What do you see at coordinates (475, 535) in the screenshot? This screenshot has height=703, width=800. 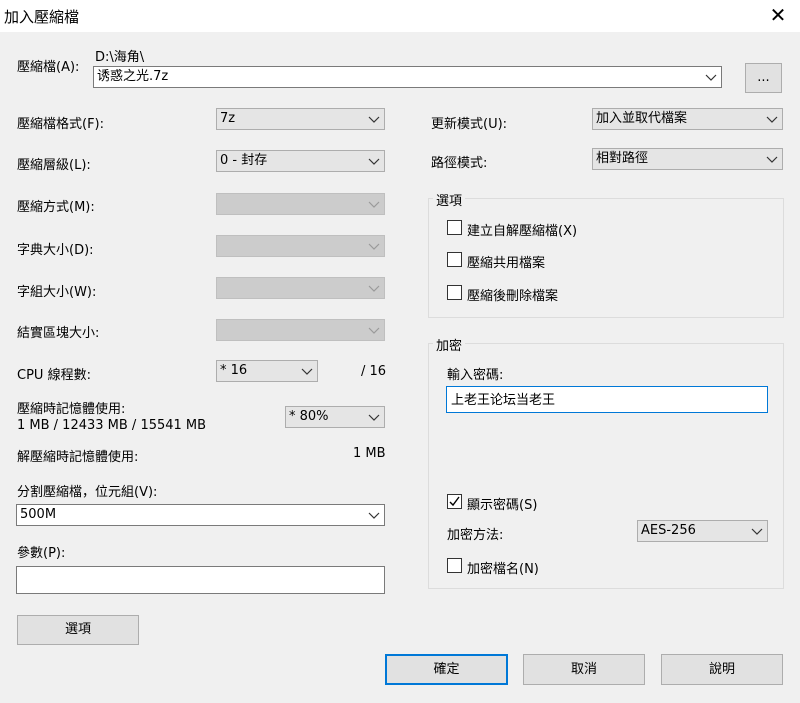 I see `enc-method-label: 加密方法:` at bounding box center [475, 535].